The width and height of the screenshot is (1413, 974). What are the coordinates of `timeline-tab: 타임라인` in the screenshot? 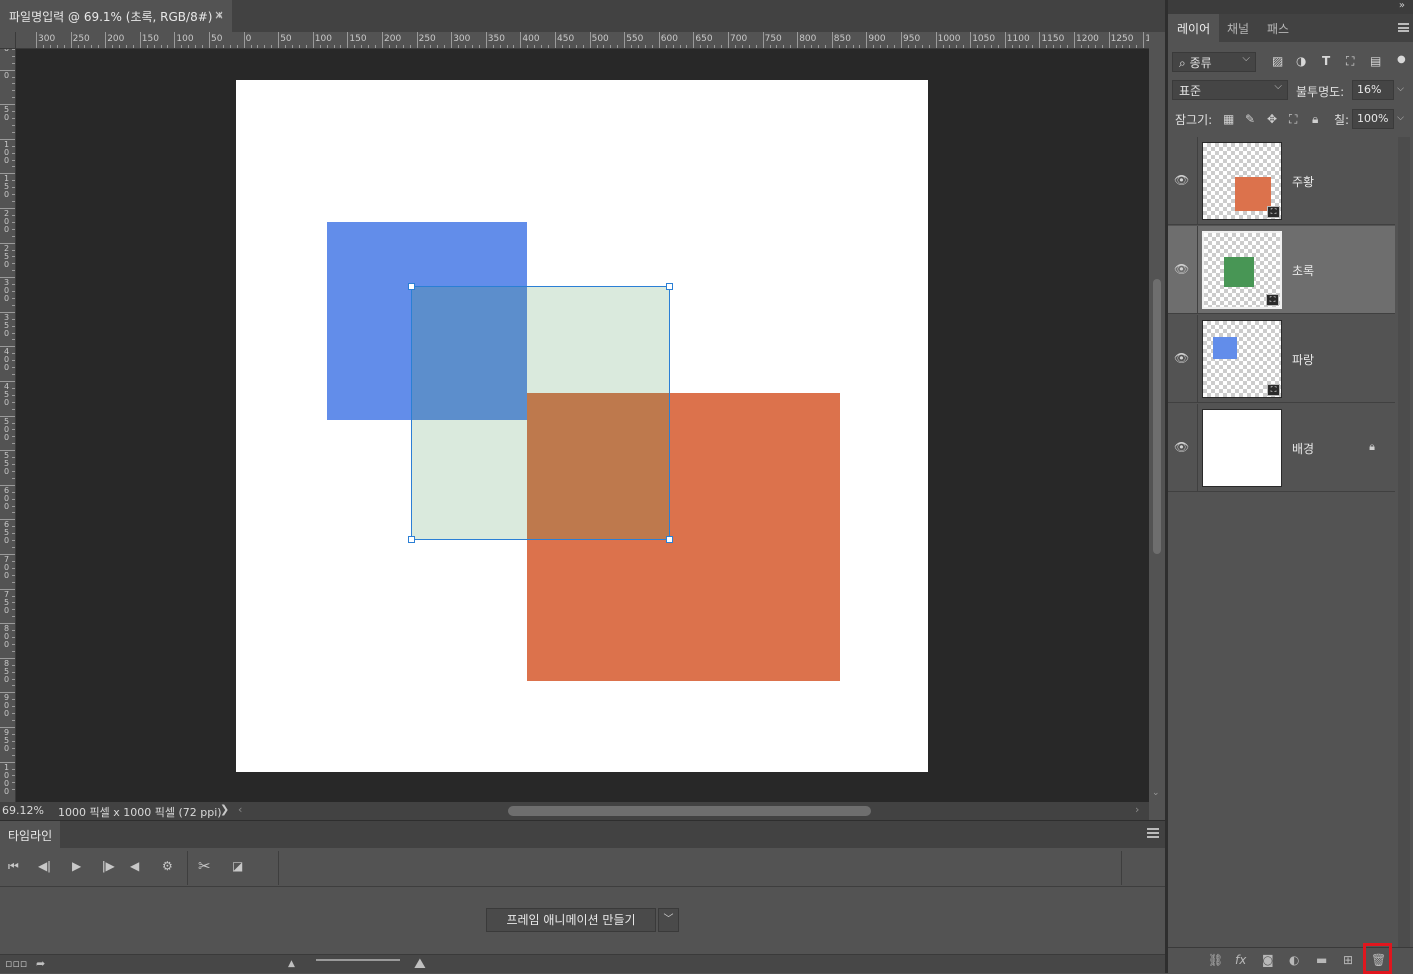 It's located at (30, 835).